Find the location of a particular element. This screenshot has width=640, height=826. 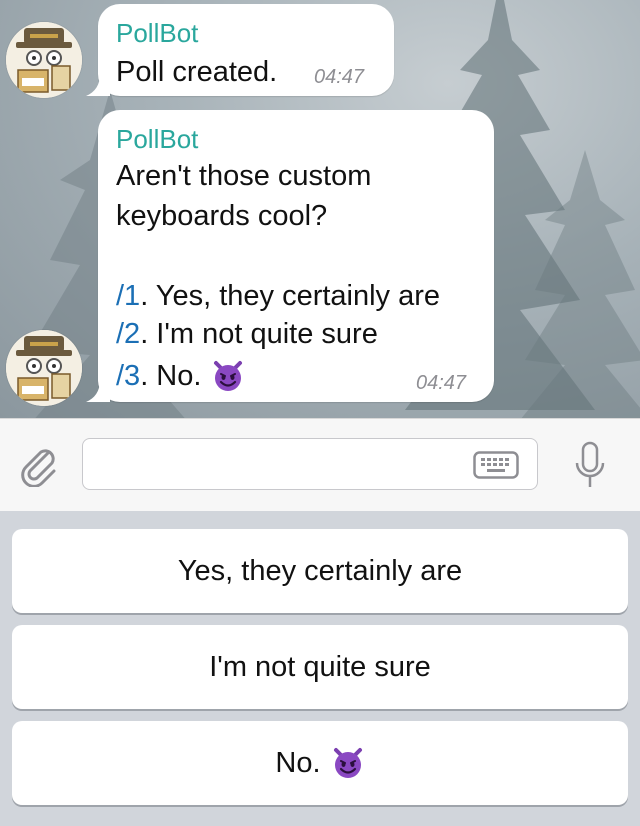

reply-button-label: No. is located at coordinates (298, 762).